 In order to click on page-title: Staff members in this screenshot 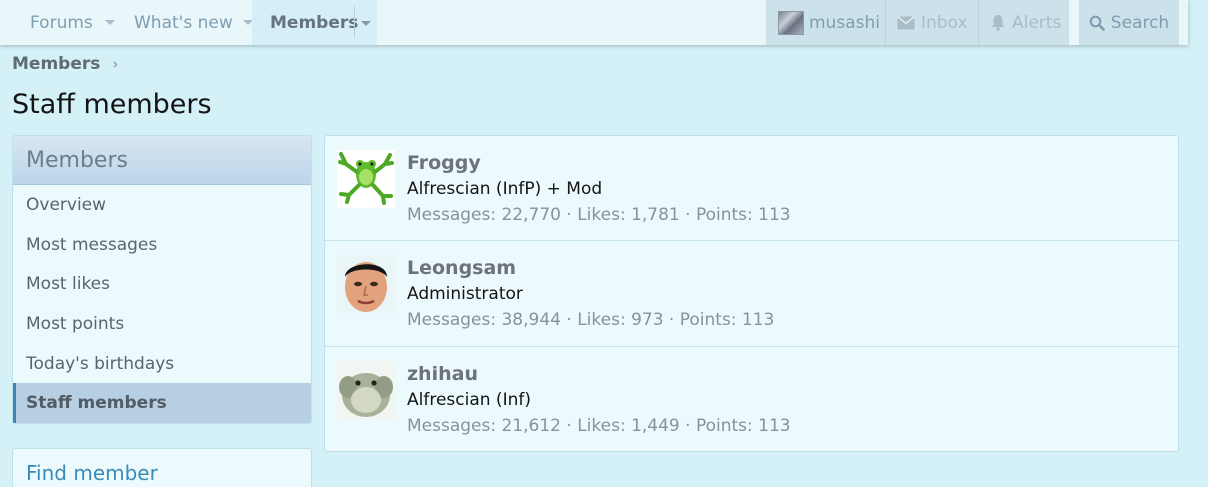, I will do `click(112, 104)`.